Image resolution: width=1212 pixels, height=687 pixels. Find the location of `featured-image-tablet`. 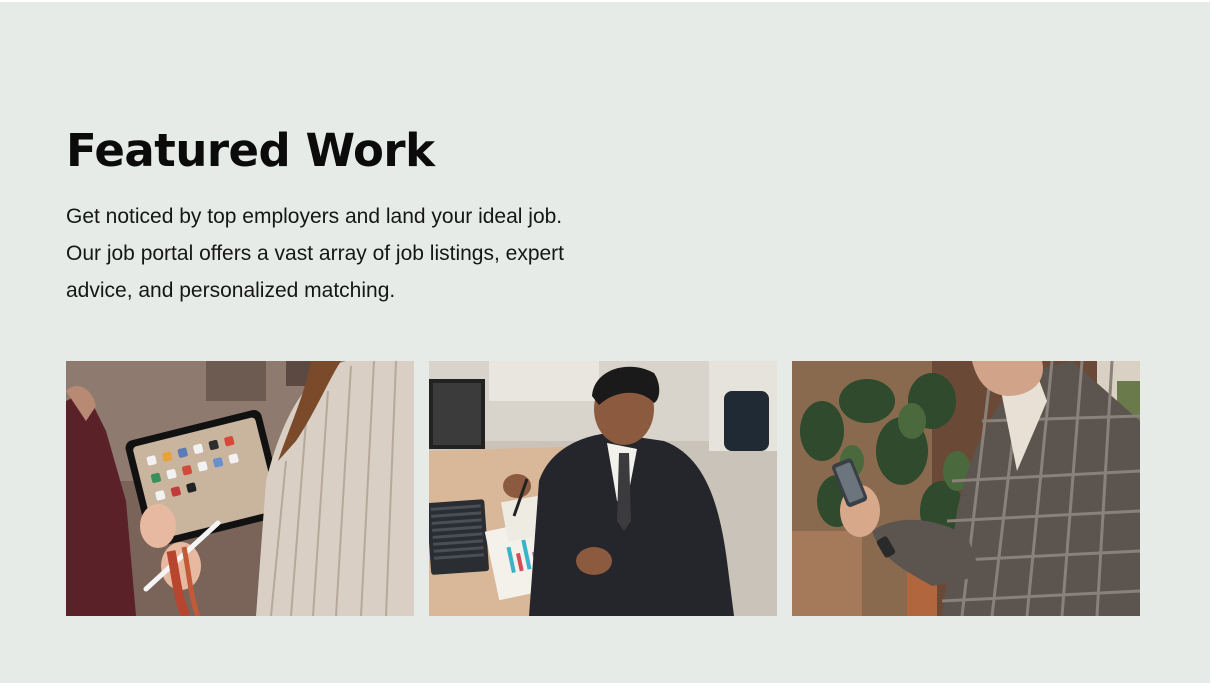

featured-image-tablet is located at coordinates (240, 488).